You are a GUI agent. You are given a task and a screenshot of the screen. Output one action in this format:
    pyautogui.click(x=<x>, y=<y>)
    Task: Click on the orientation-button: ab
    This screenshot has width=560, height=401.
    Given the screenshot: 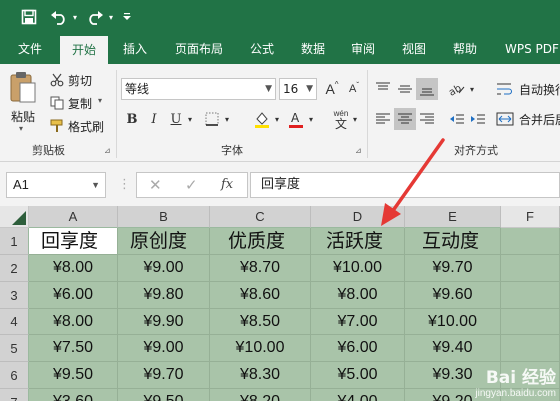 What is the action you would take?
    pyautogui.click(x=457, y=89)
    